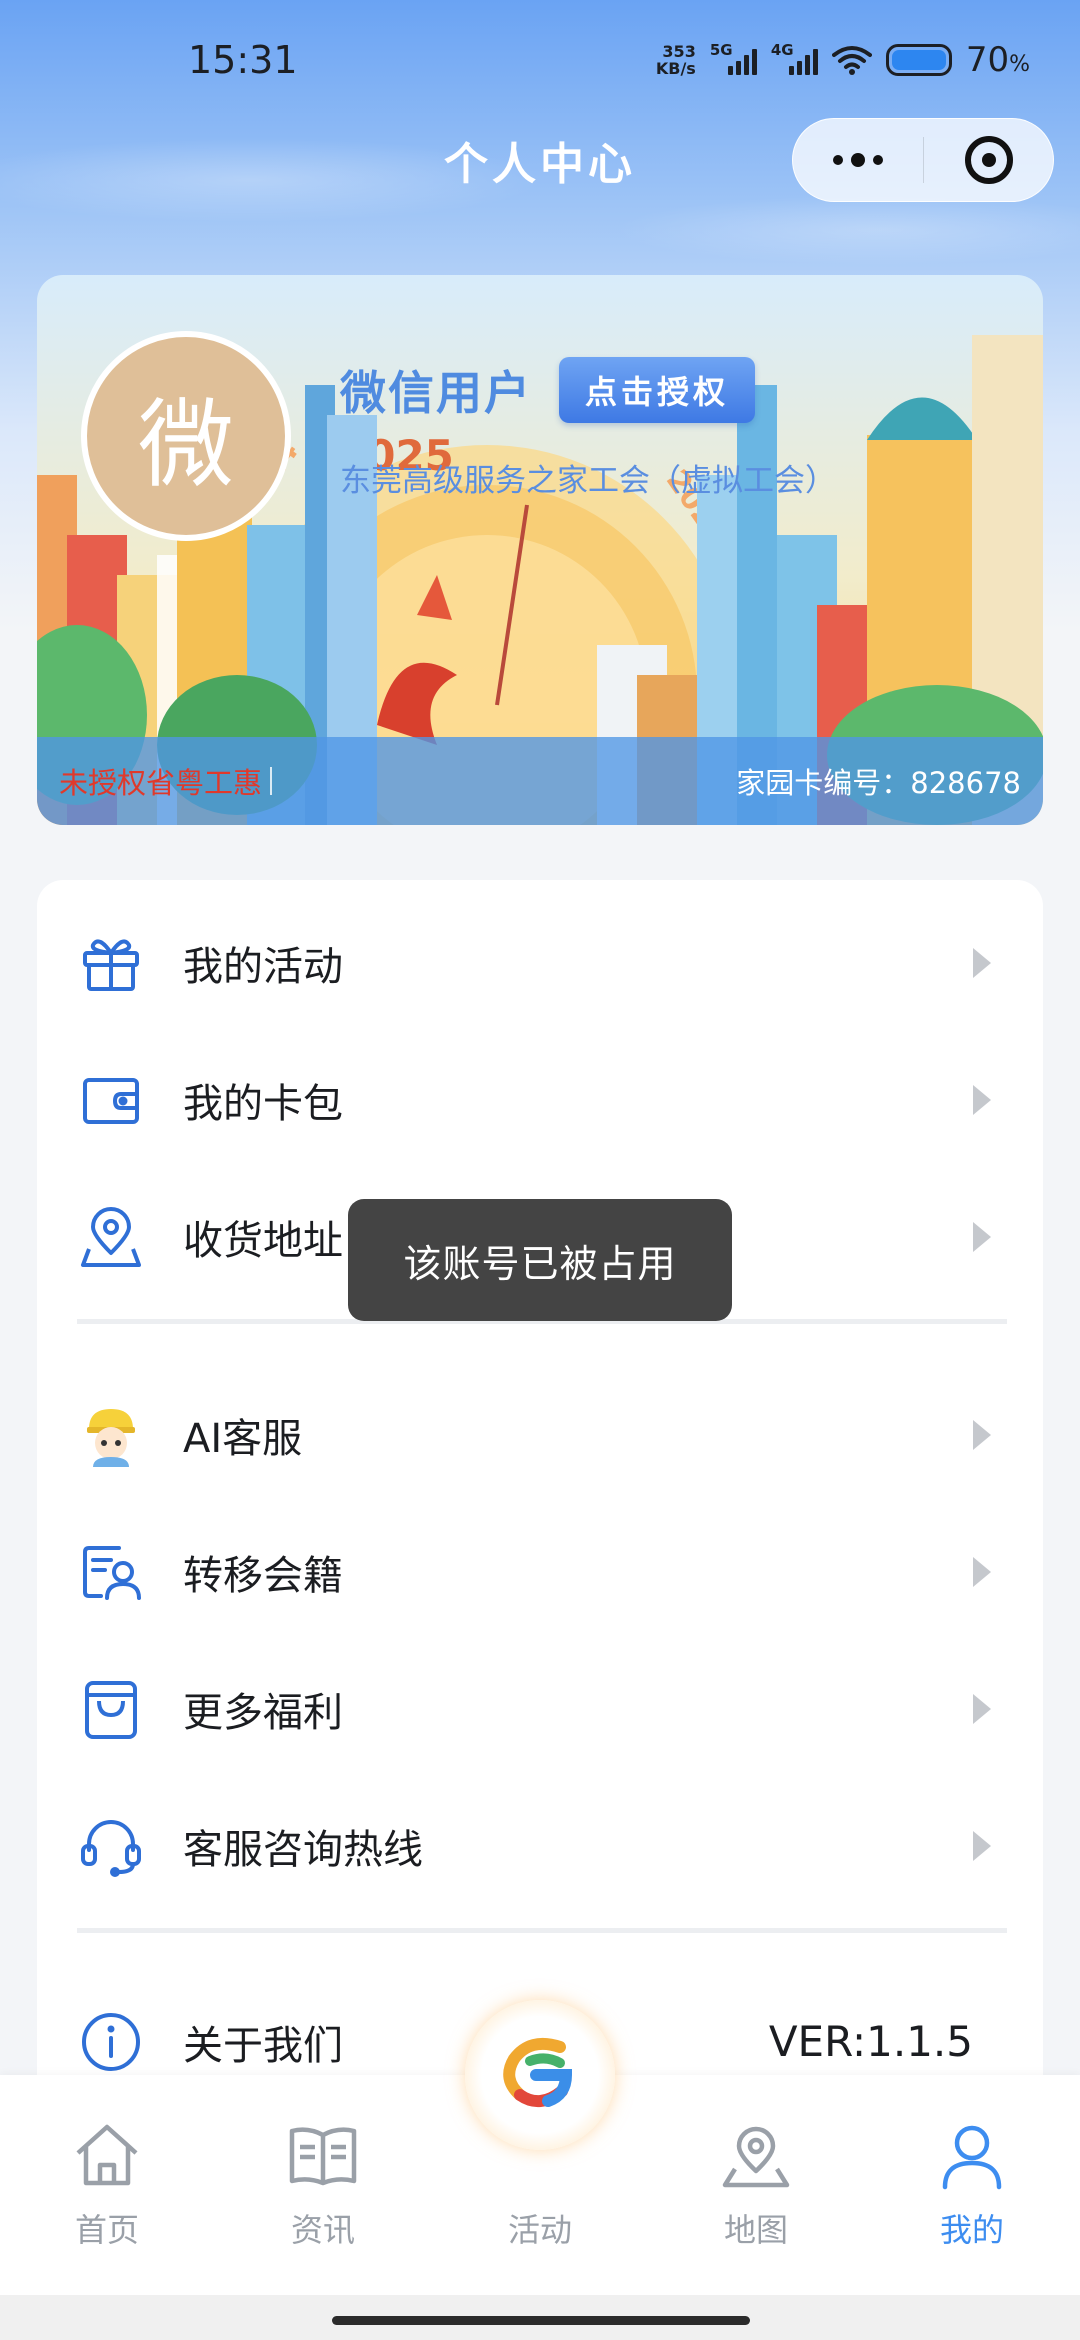  I want to click on wallet-icon, so click(111, 1100).